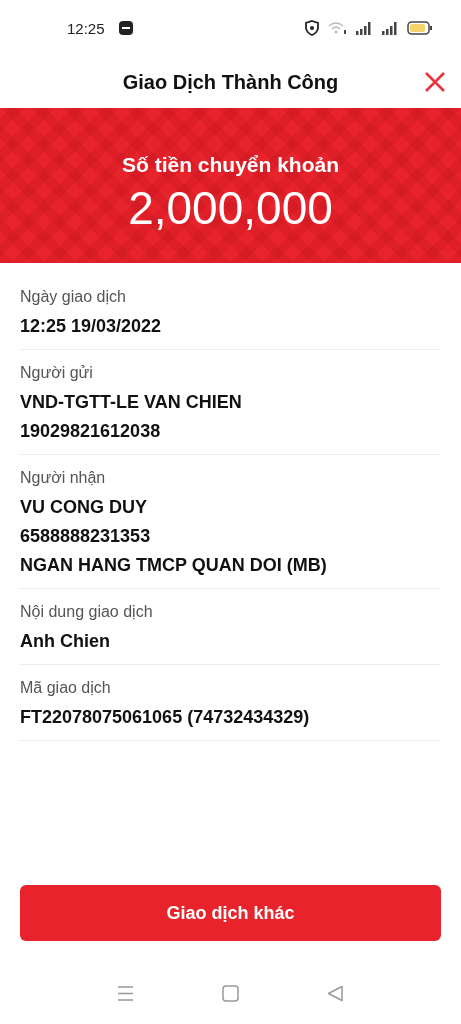 This screenshot has width=461, height=1024. What do you see at coordinates (230, 82) in the screenshot?
I see `page-title: Giao Dịch Thành Công` at bounding box center [230, 82].